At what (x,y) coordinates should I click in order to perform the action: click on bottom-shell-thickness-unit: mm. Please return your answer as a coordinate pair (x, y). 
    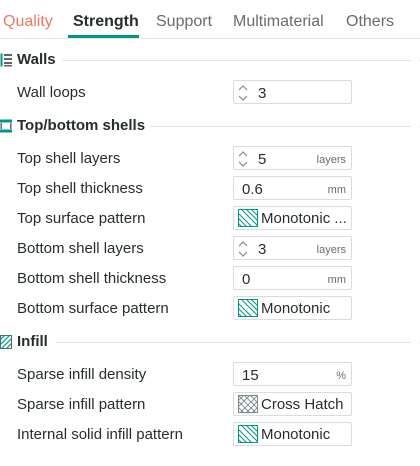
    Looking at the image, I should click on (336, 280).